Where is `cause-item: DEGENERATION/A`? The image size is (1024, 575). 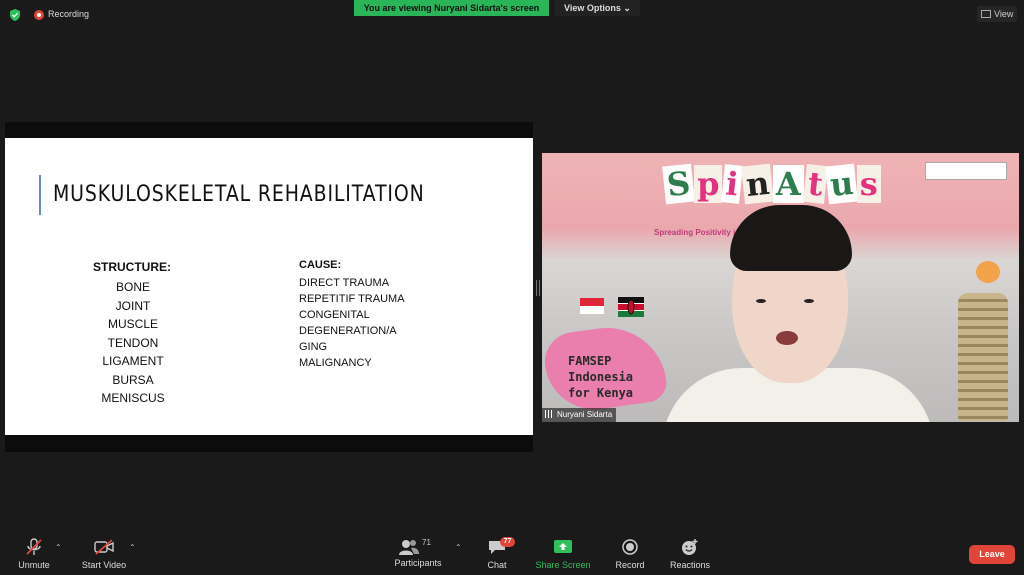
cause-item: DEGENERATION/A is located at coordinates (348, 331).